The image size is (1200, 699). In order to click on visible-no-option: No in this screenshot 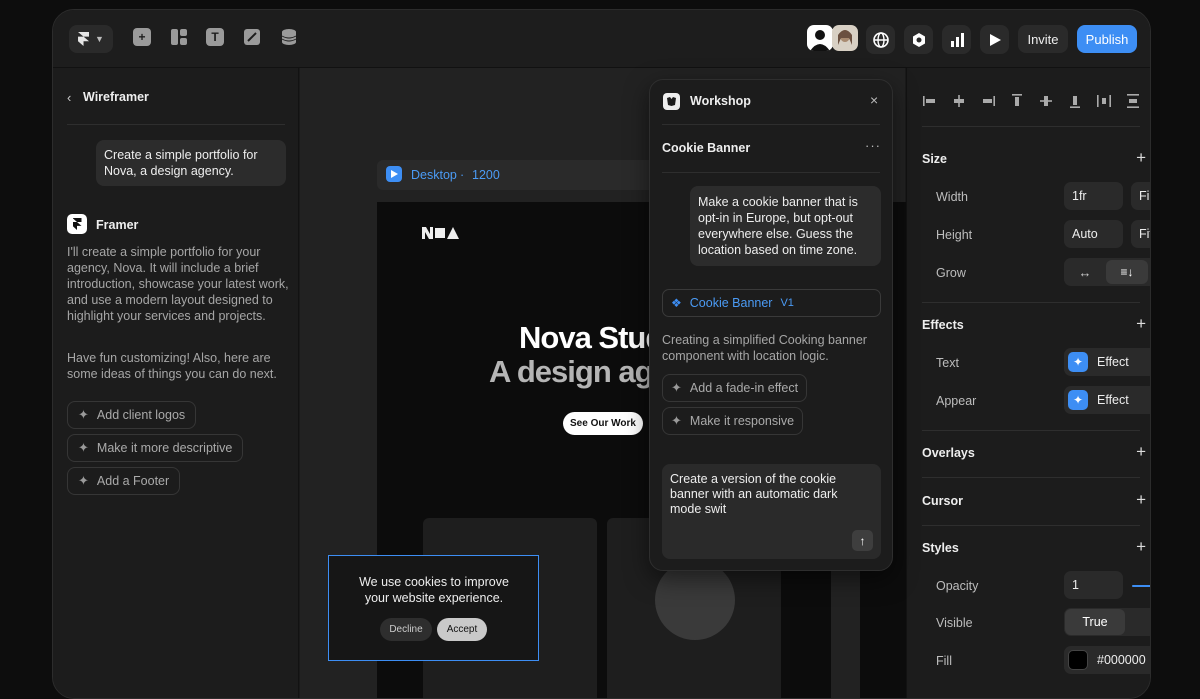, I will do `click(1137, 622)`.